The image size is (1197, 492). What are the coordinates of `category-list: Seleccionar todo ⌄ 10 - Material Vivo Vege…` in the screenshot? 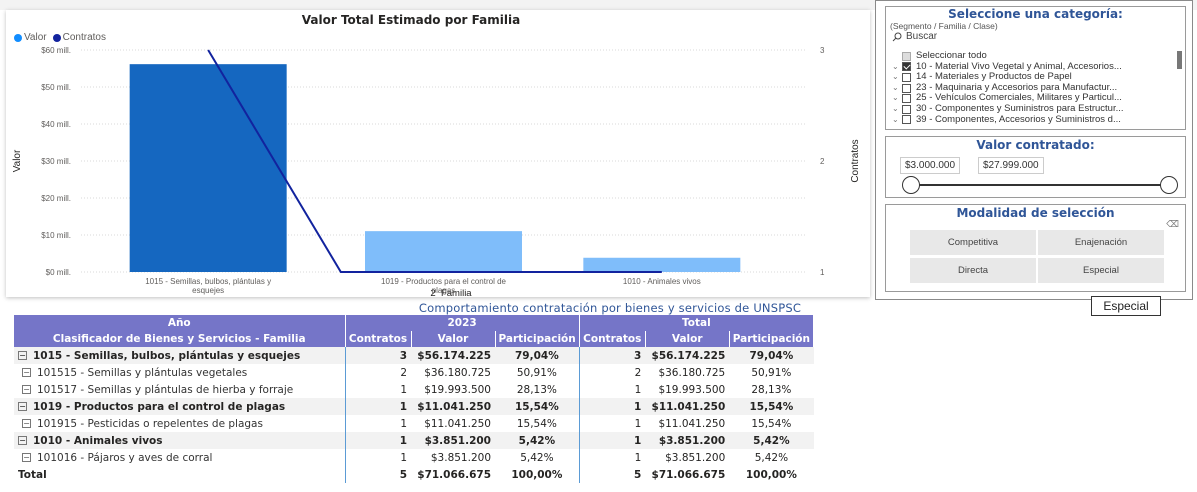 It's located at (1033, 88).